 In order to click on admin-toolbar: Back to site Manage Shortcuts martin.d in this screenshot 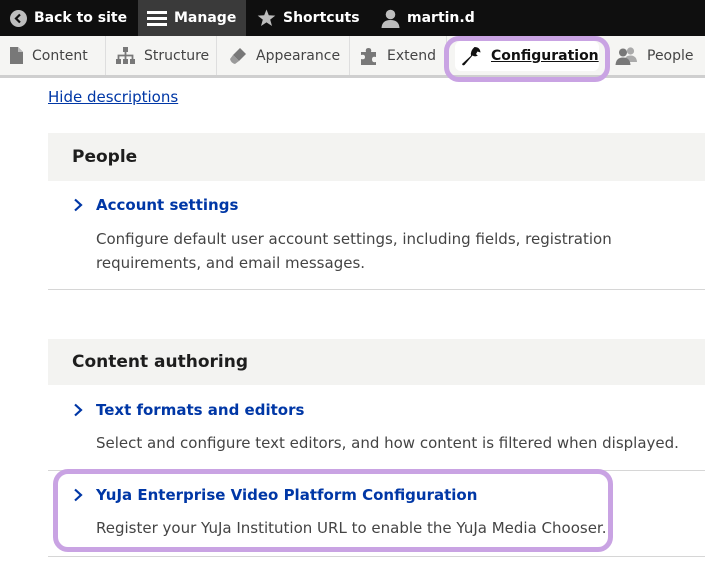, I will do `click(352, 18)`.